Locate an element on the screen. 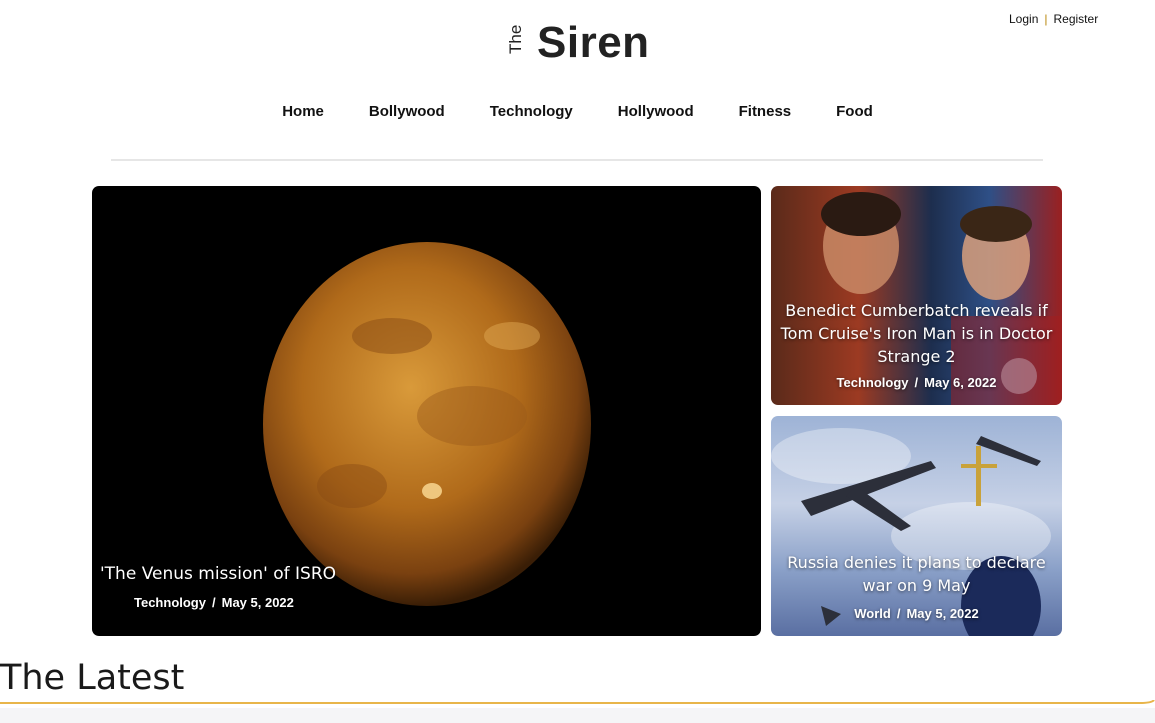 This screenshot has width=1155, height=723. nav-food: Food is located at coordinates (855, 111).